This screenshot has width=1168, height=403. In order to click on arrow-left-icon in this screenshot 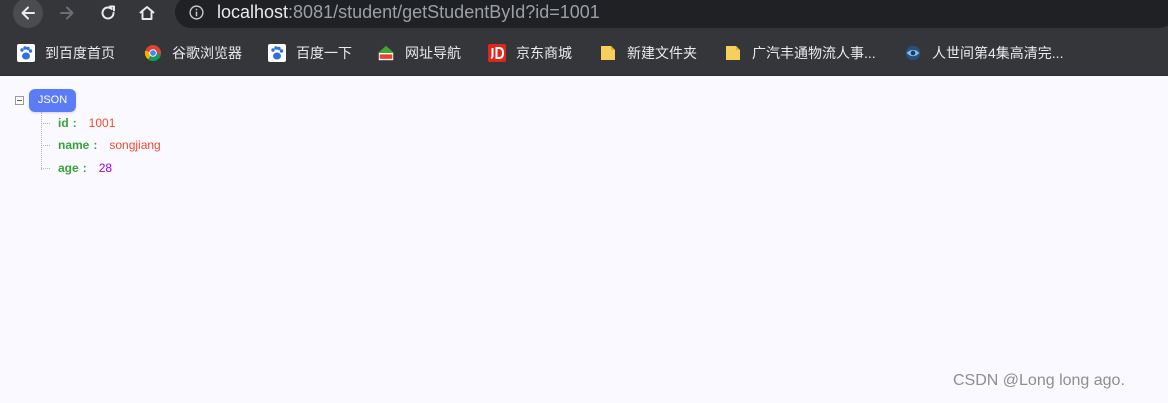, I will do `click(28, 13)`.